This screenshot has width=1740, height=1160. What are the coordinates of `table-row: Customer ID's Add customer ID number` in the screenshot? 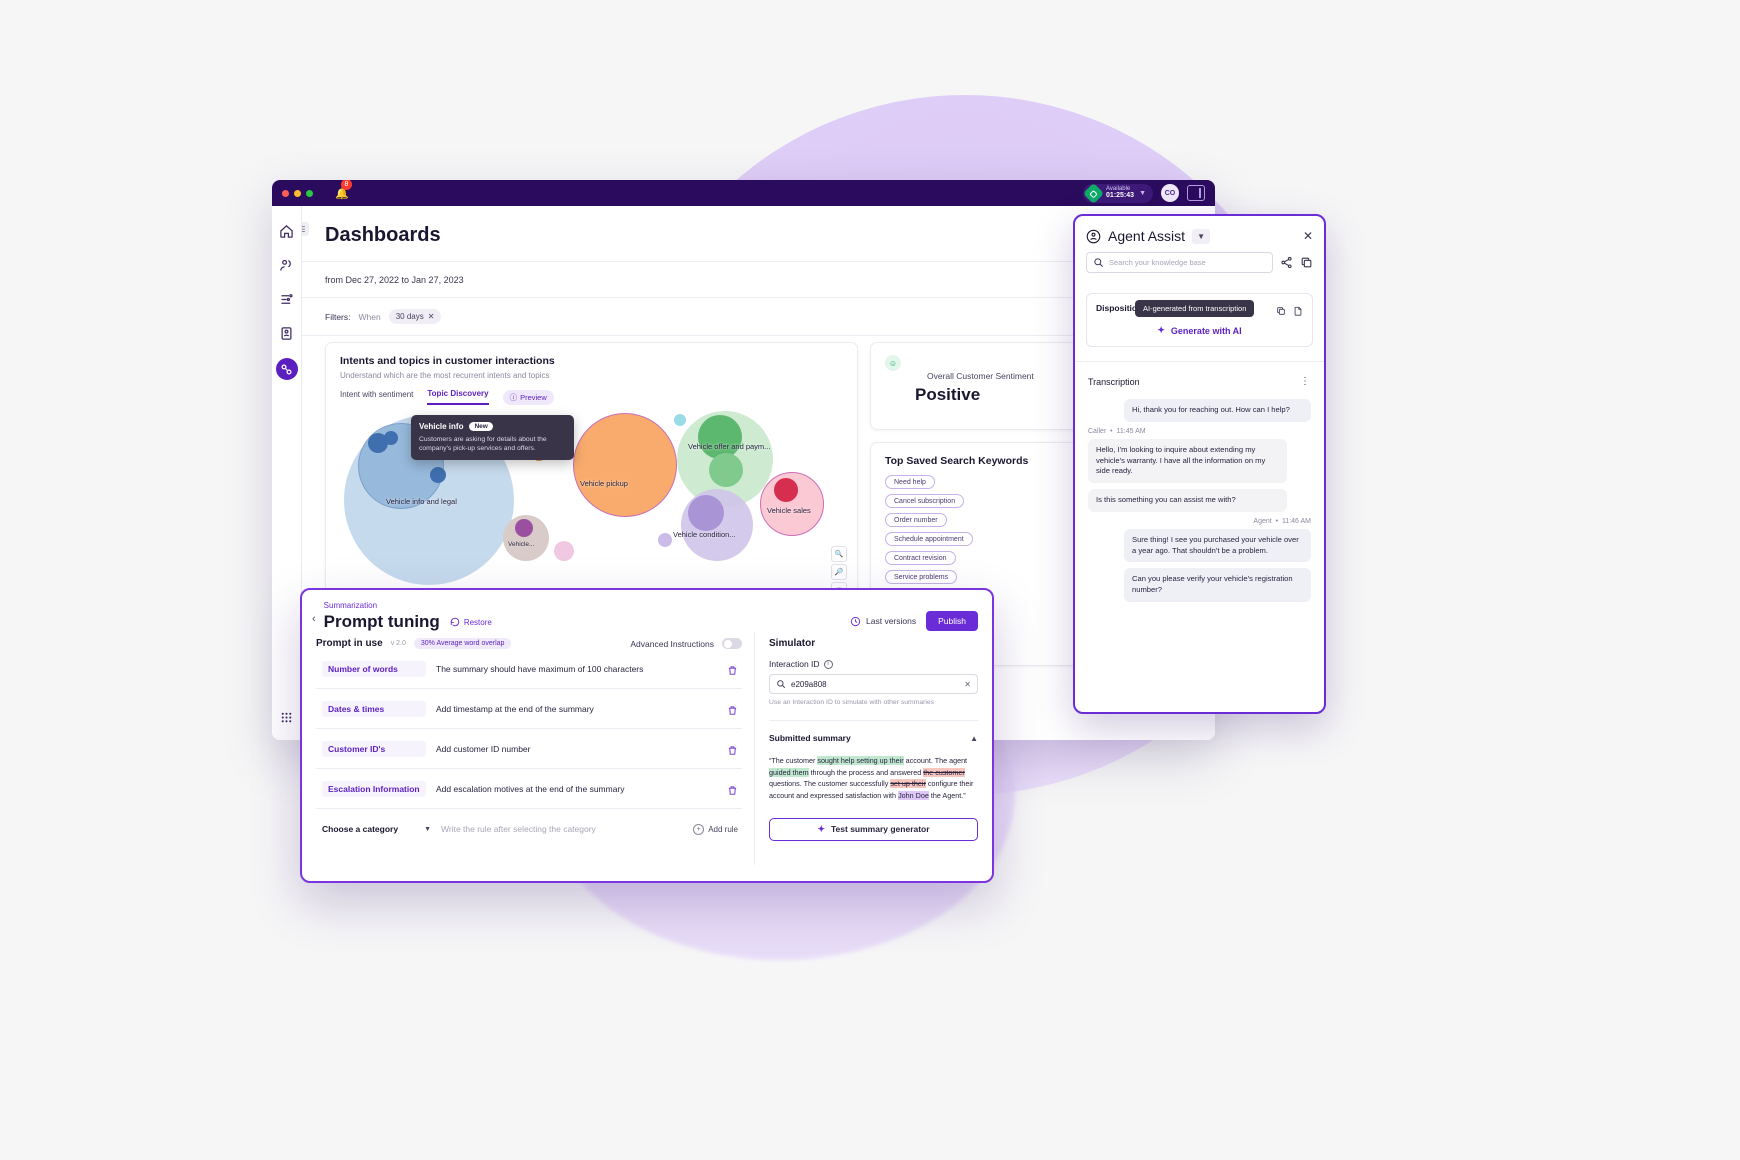 It's located at (529, 749).